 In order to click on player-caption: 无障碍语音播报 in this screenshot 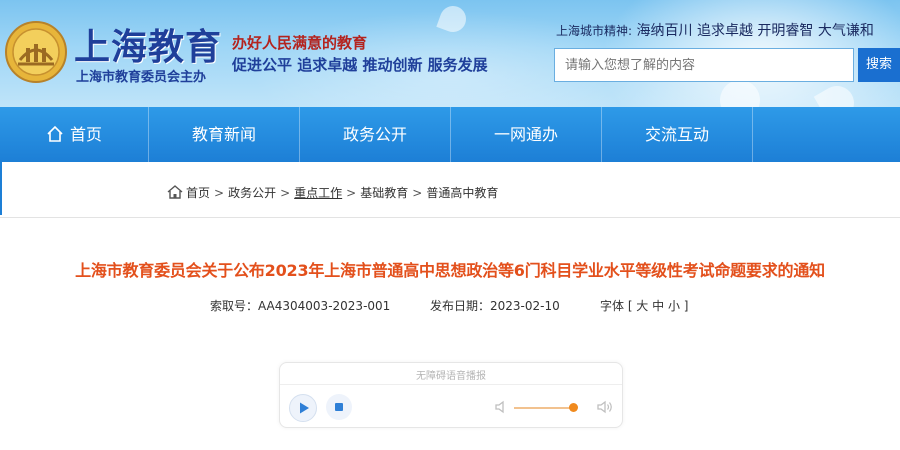, I will do `click(451, 376)`.